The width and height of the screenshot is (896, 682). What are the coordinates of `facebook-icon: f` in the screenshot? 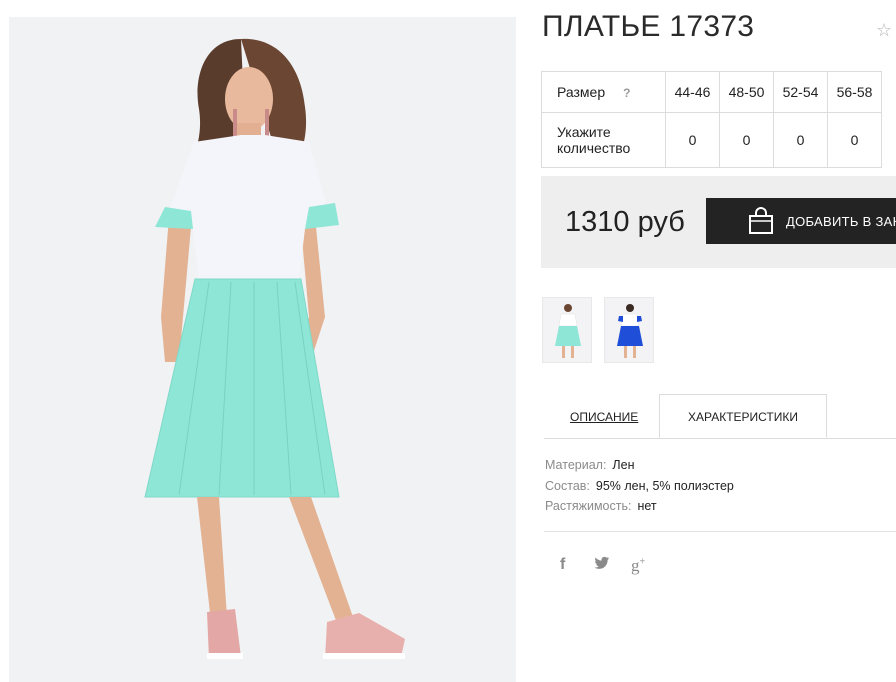 It's located at (562, 565).